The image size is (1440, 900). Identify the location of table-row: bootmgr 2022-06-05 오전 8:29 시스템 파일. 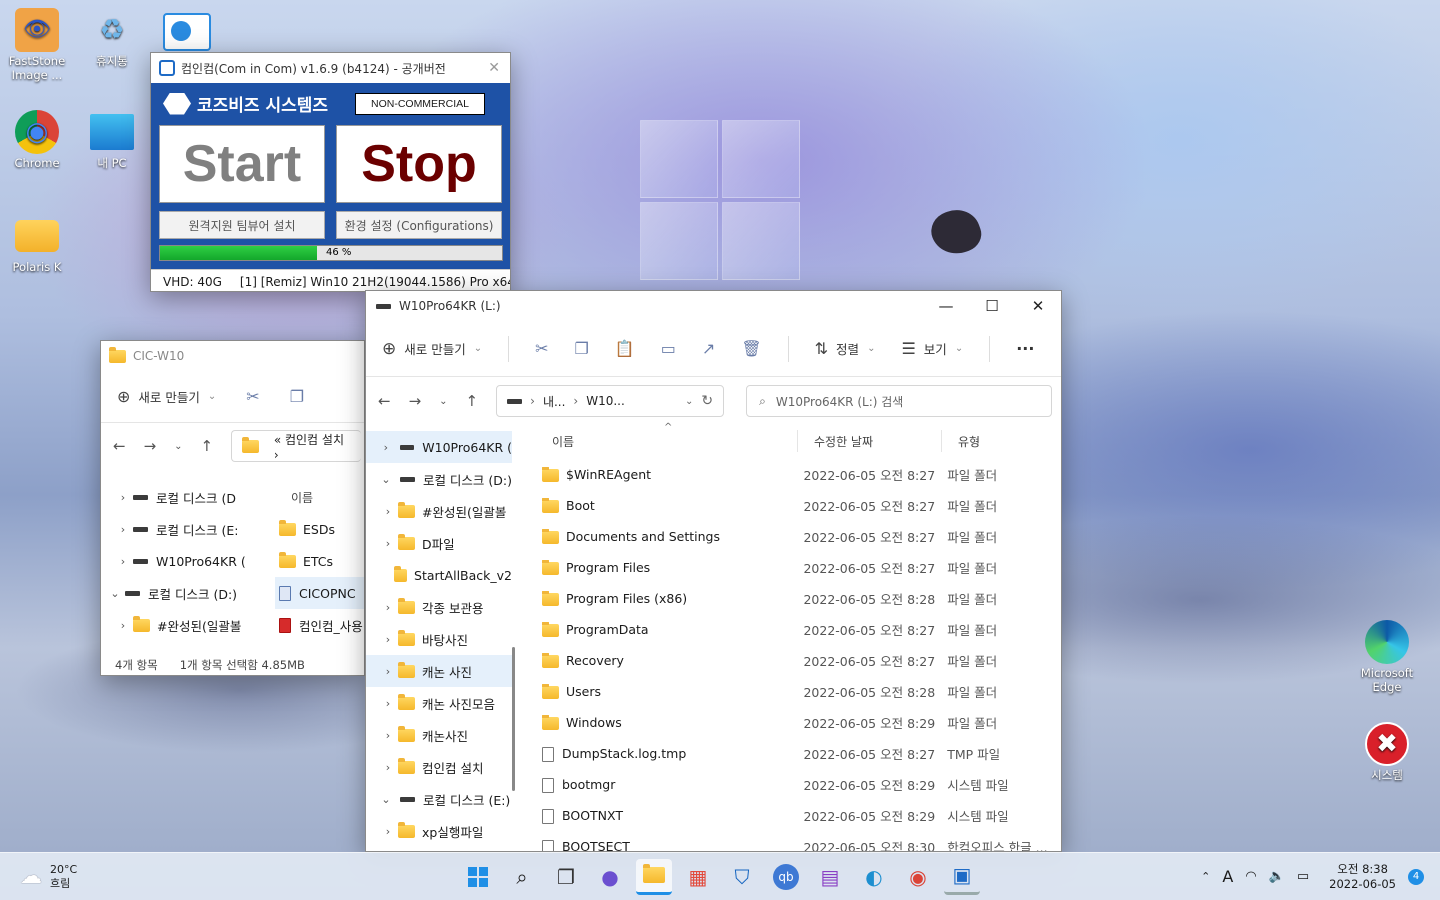
(793, 784).